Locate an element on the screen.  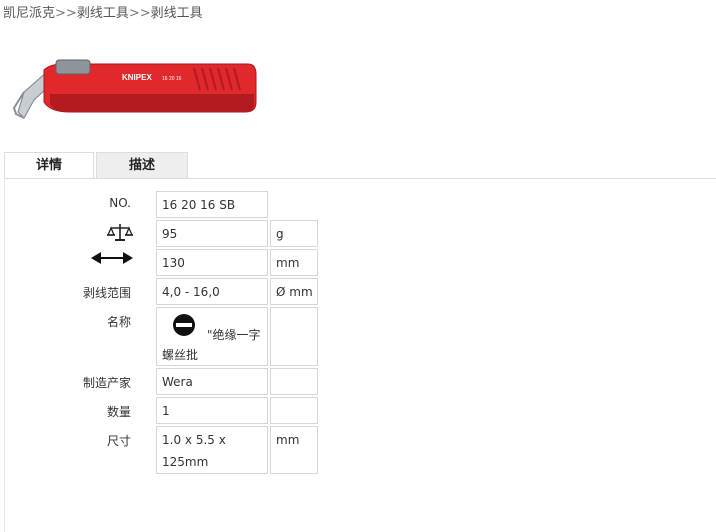
tab-details: 详情 is located at coordinates (49, 165).